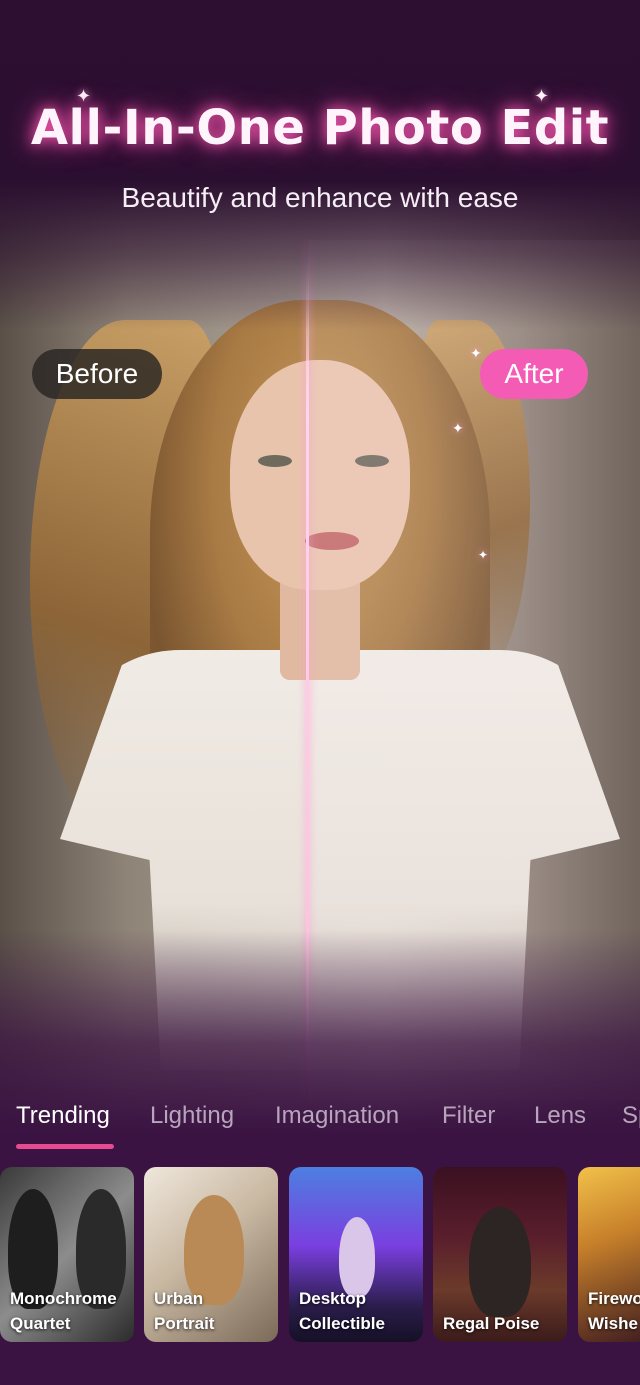 The width and height of the screenshot is (640, 1385). What do you see at coordinates (320, 197) in the screenshot?
I see `page-subtitle: Beautify and enhance with ease` at bounding box center [320, 197].